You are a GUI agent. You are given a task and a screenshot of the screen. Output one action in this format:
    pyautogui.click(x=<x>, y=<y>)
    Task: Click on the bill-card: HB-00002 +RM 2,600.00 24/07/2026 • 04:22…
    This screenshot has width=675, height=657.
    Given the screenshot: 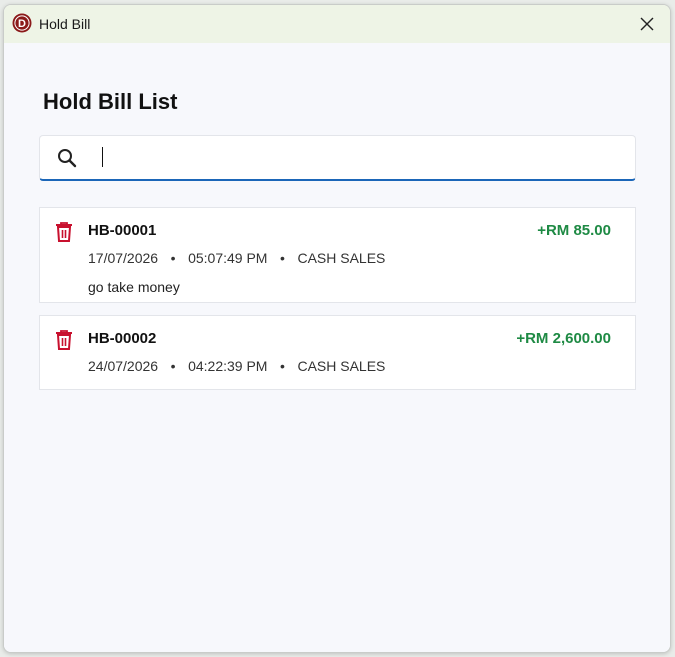 What is the action you would take?
    pyautogui.click(x=337, y=352)
    